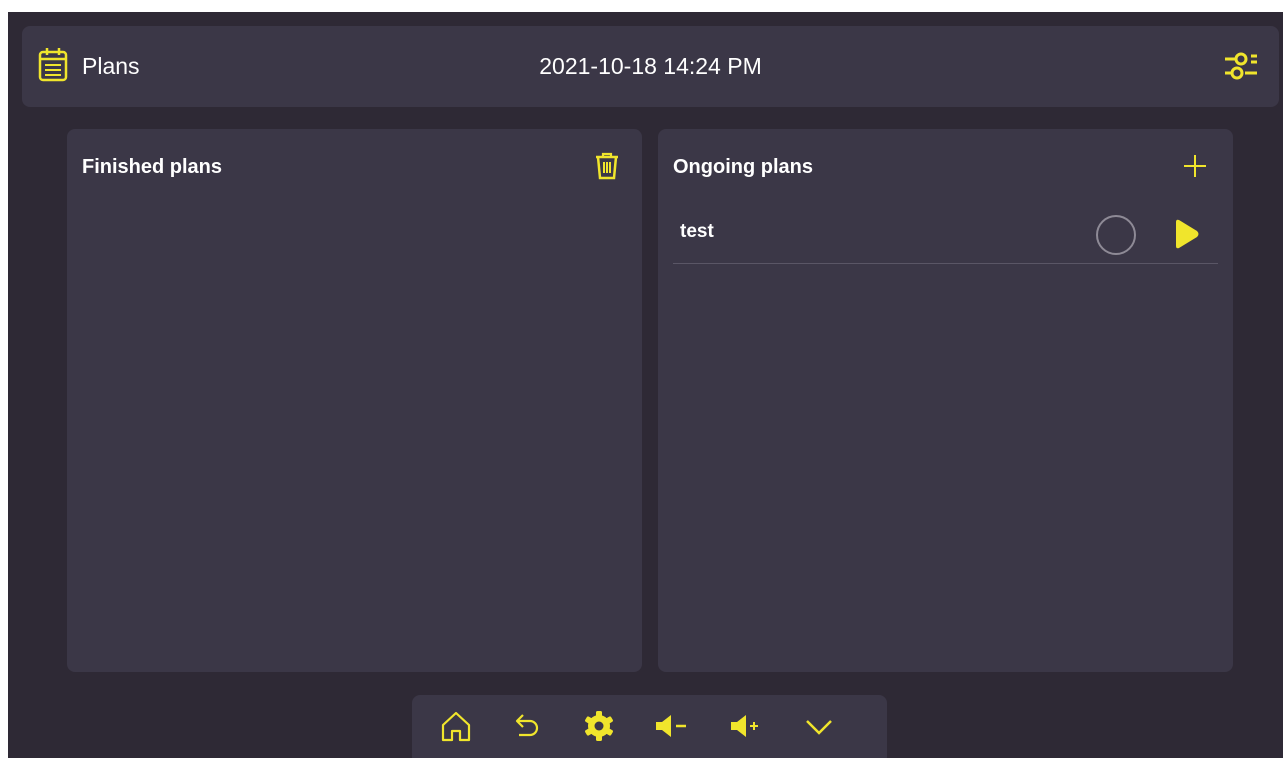 This screenshot has width=1283, height=758. Describe the element at coordinates (152, 167) in the screenshot. I see `finished-plans-title: Finished plans` at that location.